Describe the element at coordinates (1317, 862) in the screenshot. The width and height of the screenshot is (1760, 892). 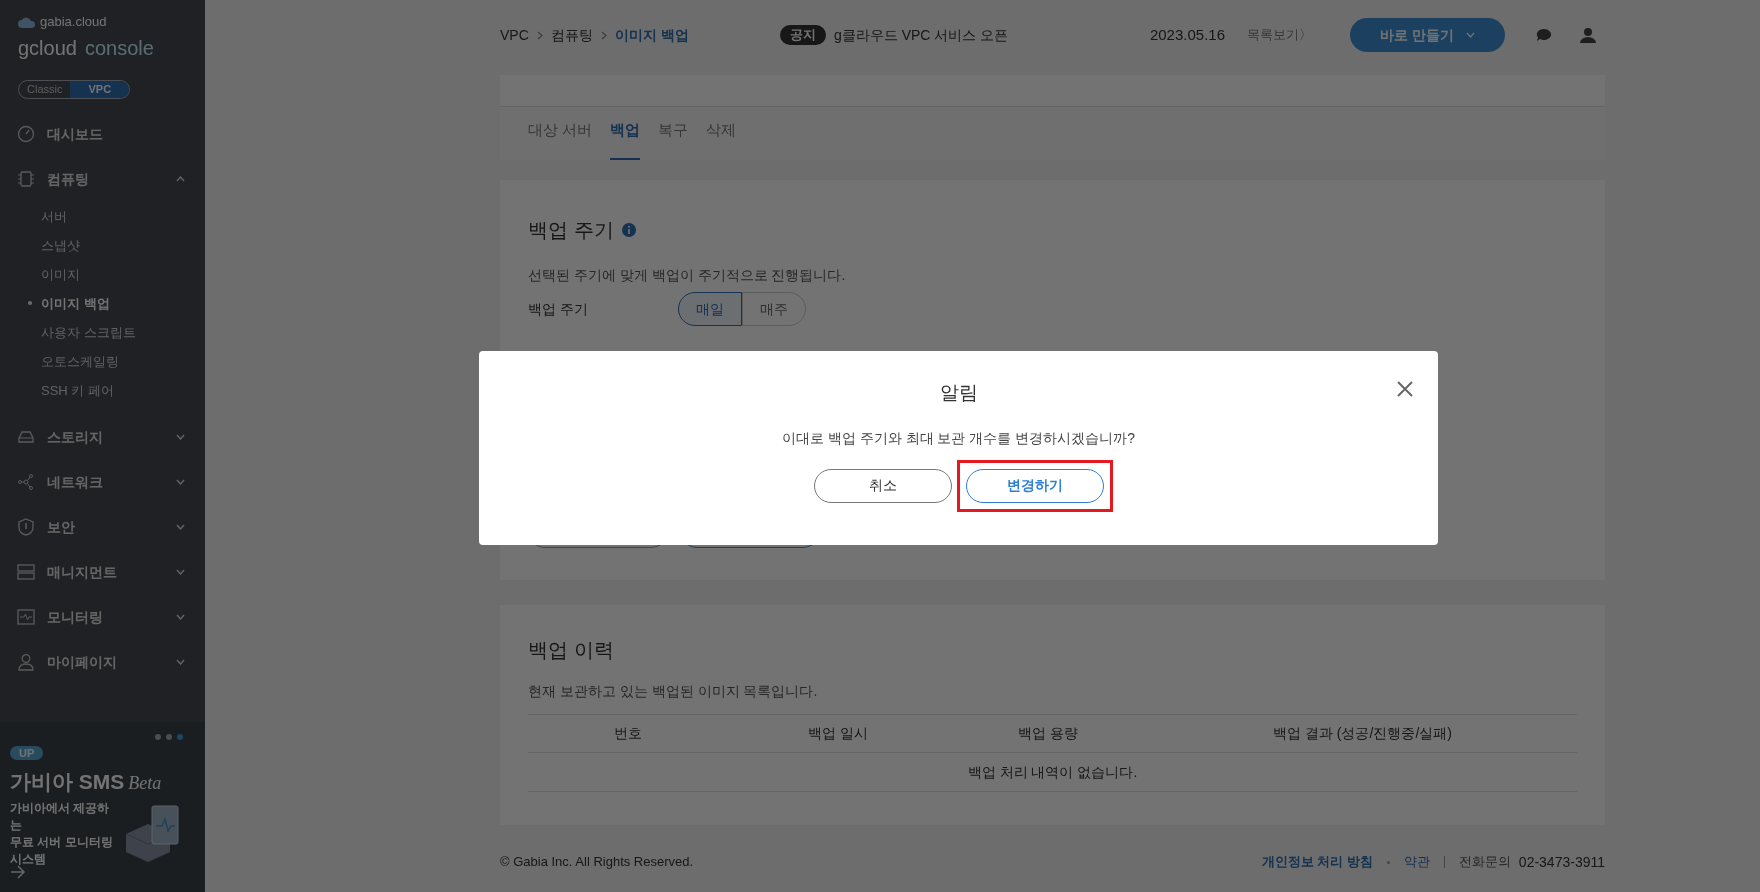
I see `footer-link: 개인정보 처리 방침` at that location.